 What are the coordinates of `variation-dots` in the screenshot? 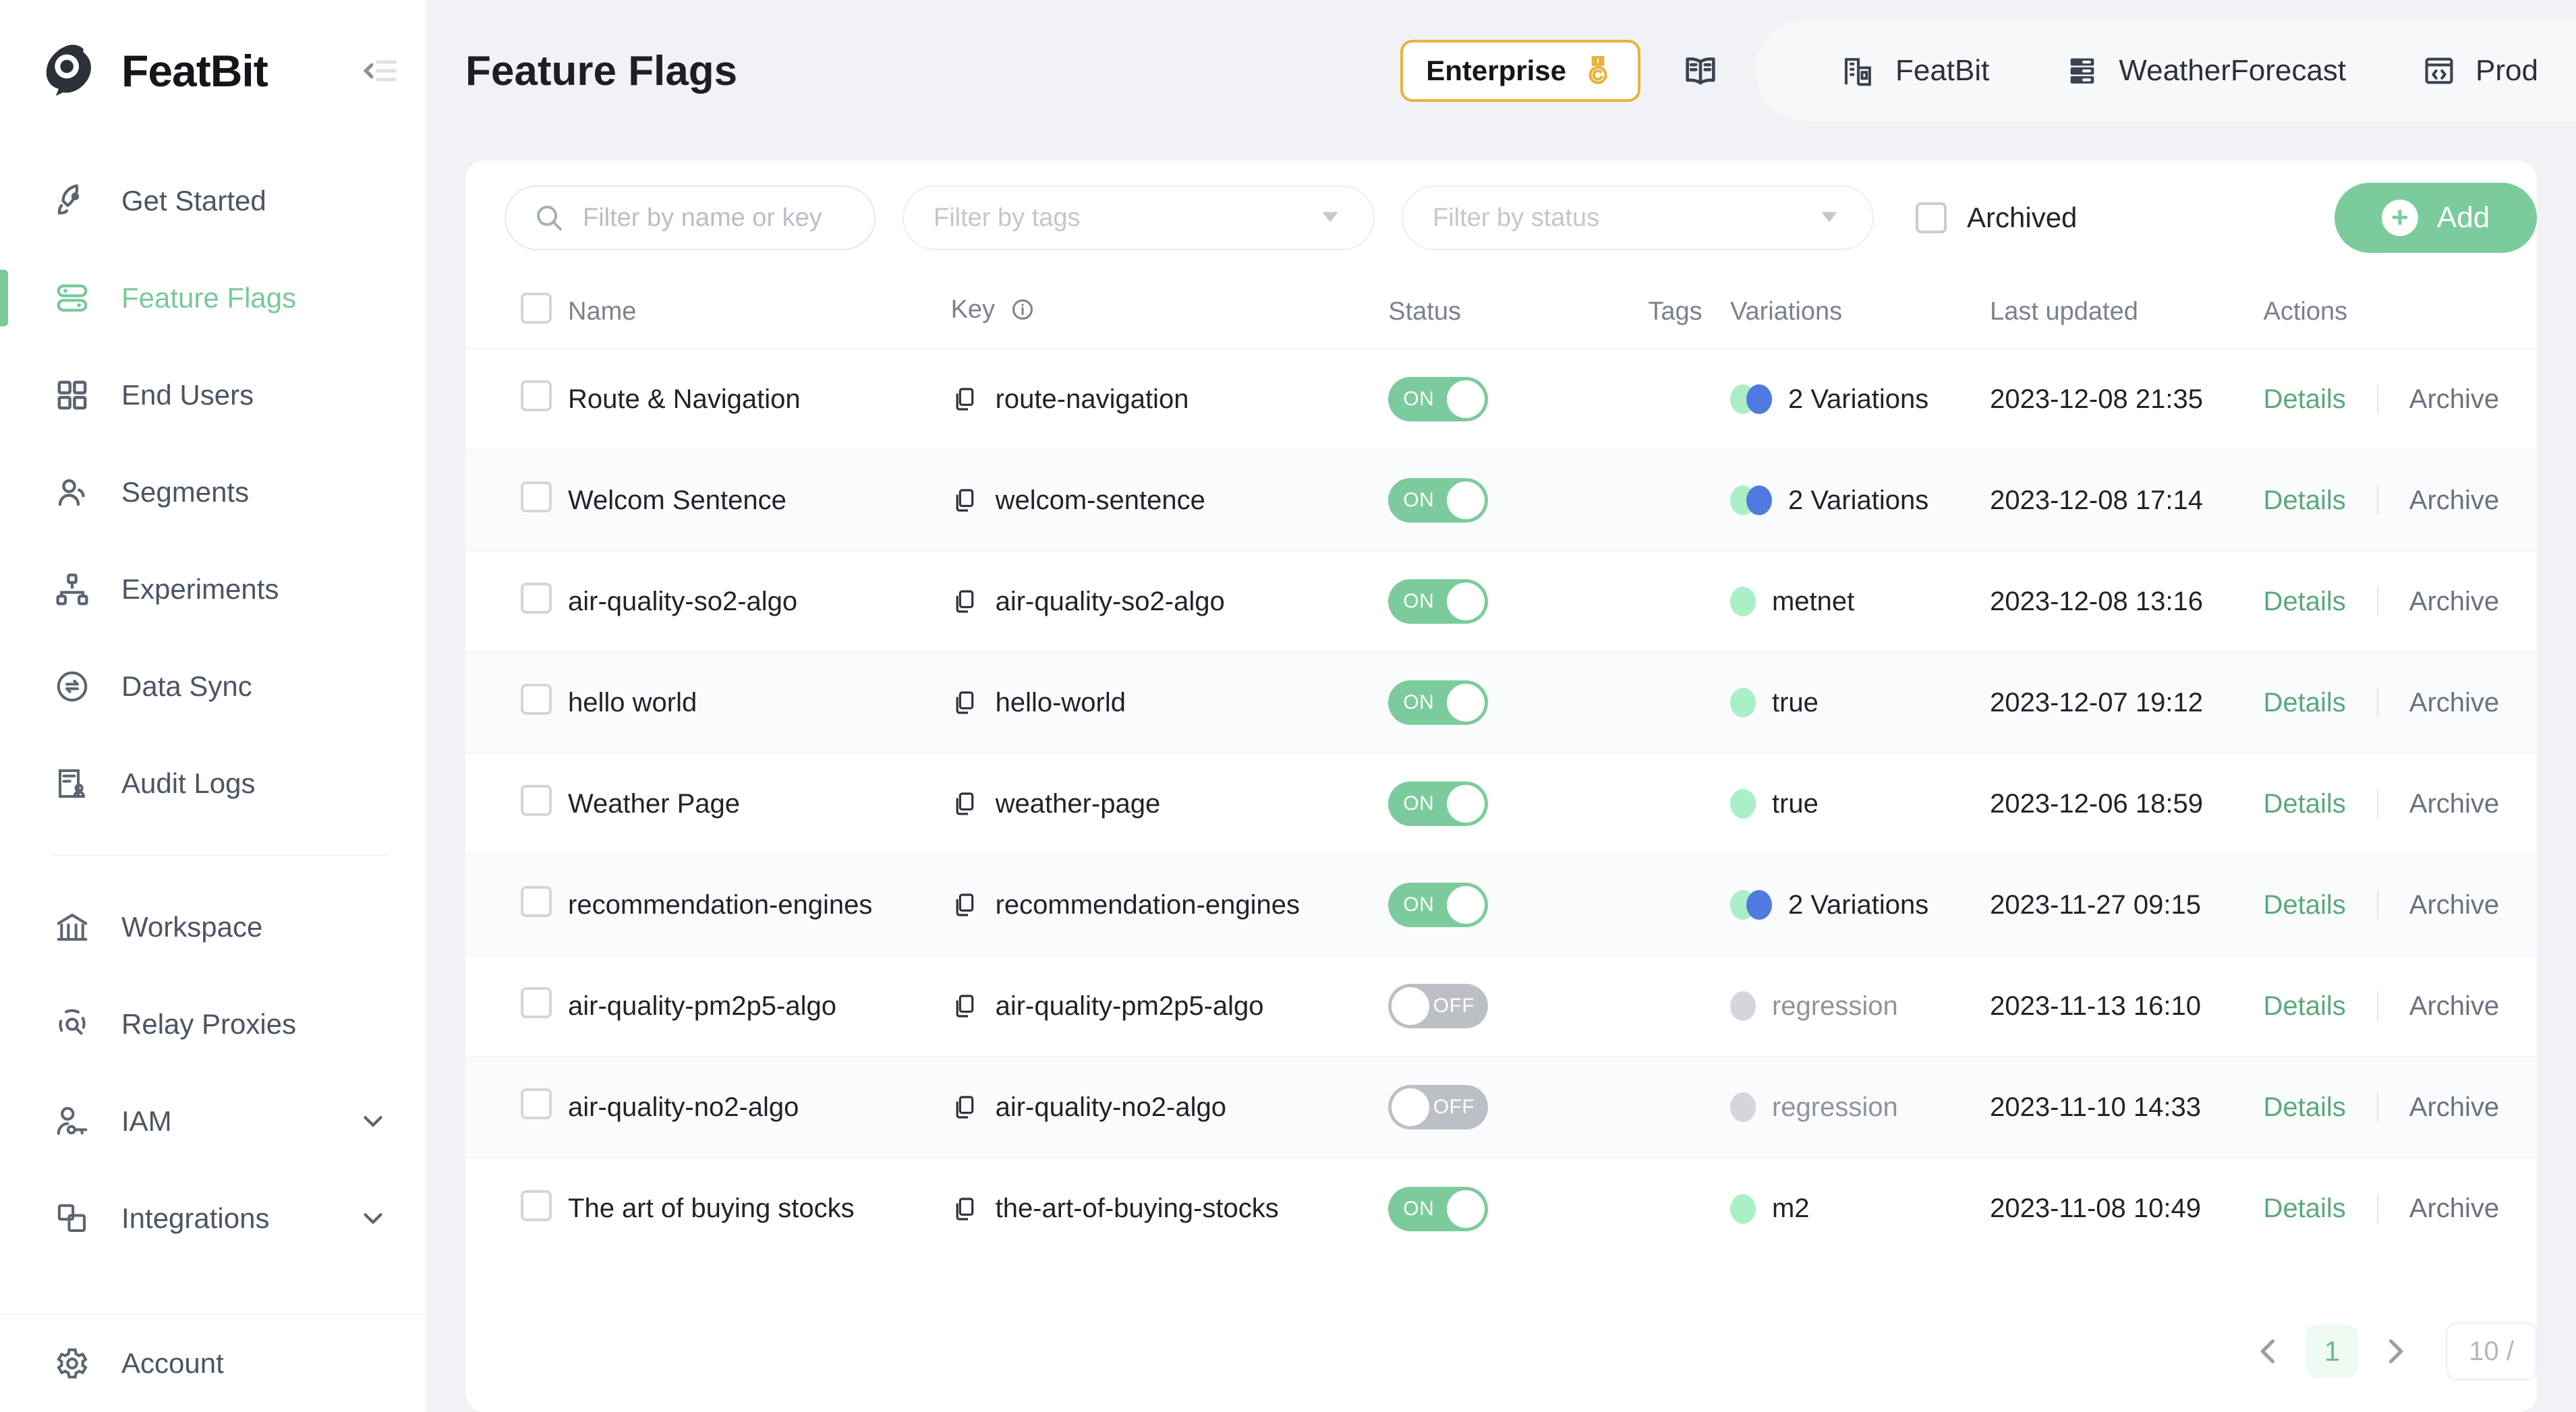 It's located at (1742, 601).